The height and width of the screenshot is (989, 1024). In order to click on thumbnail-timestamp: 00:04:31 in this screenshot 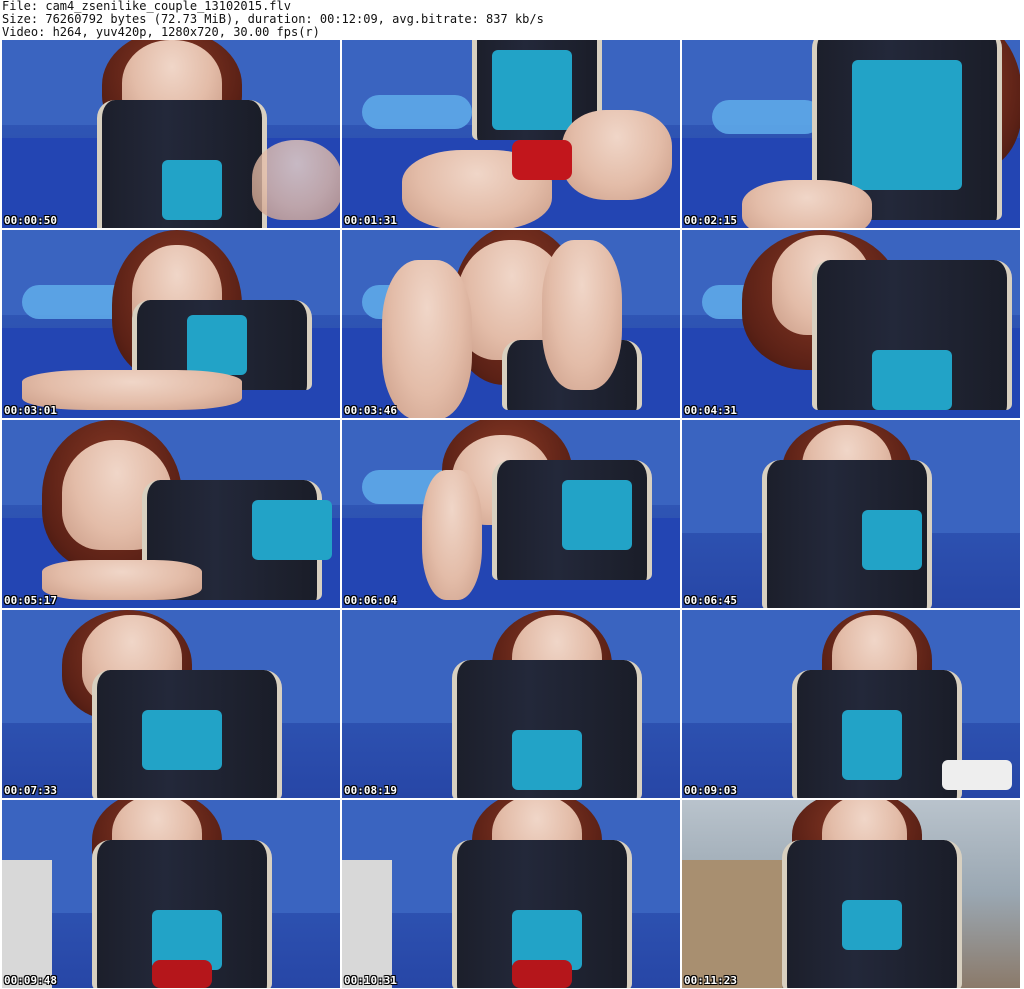, I will do `click(710, 410)`.